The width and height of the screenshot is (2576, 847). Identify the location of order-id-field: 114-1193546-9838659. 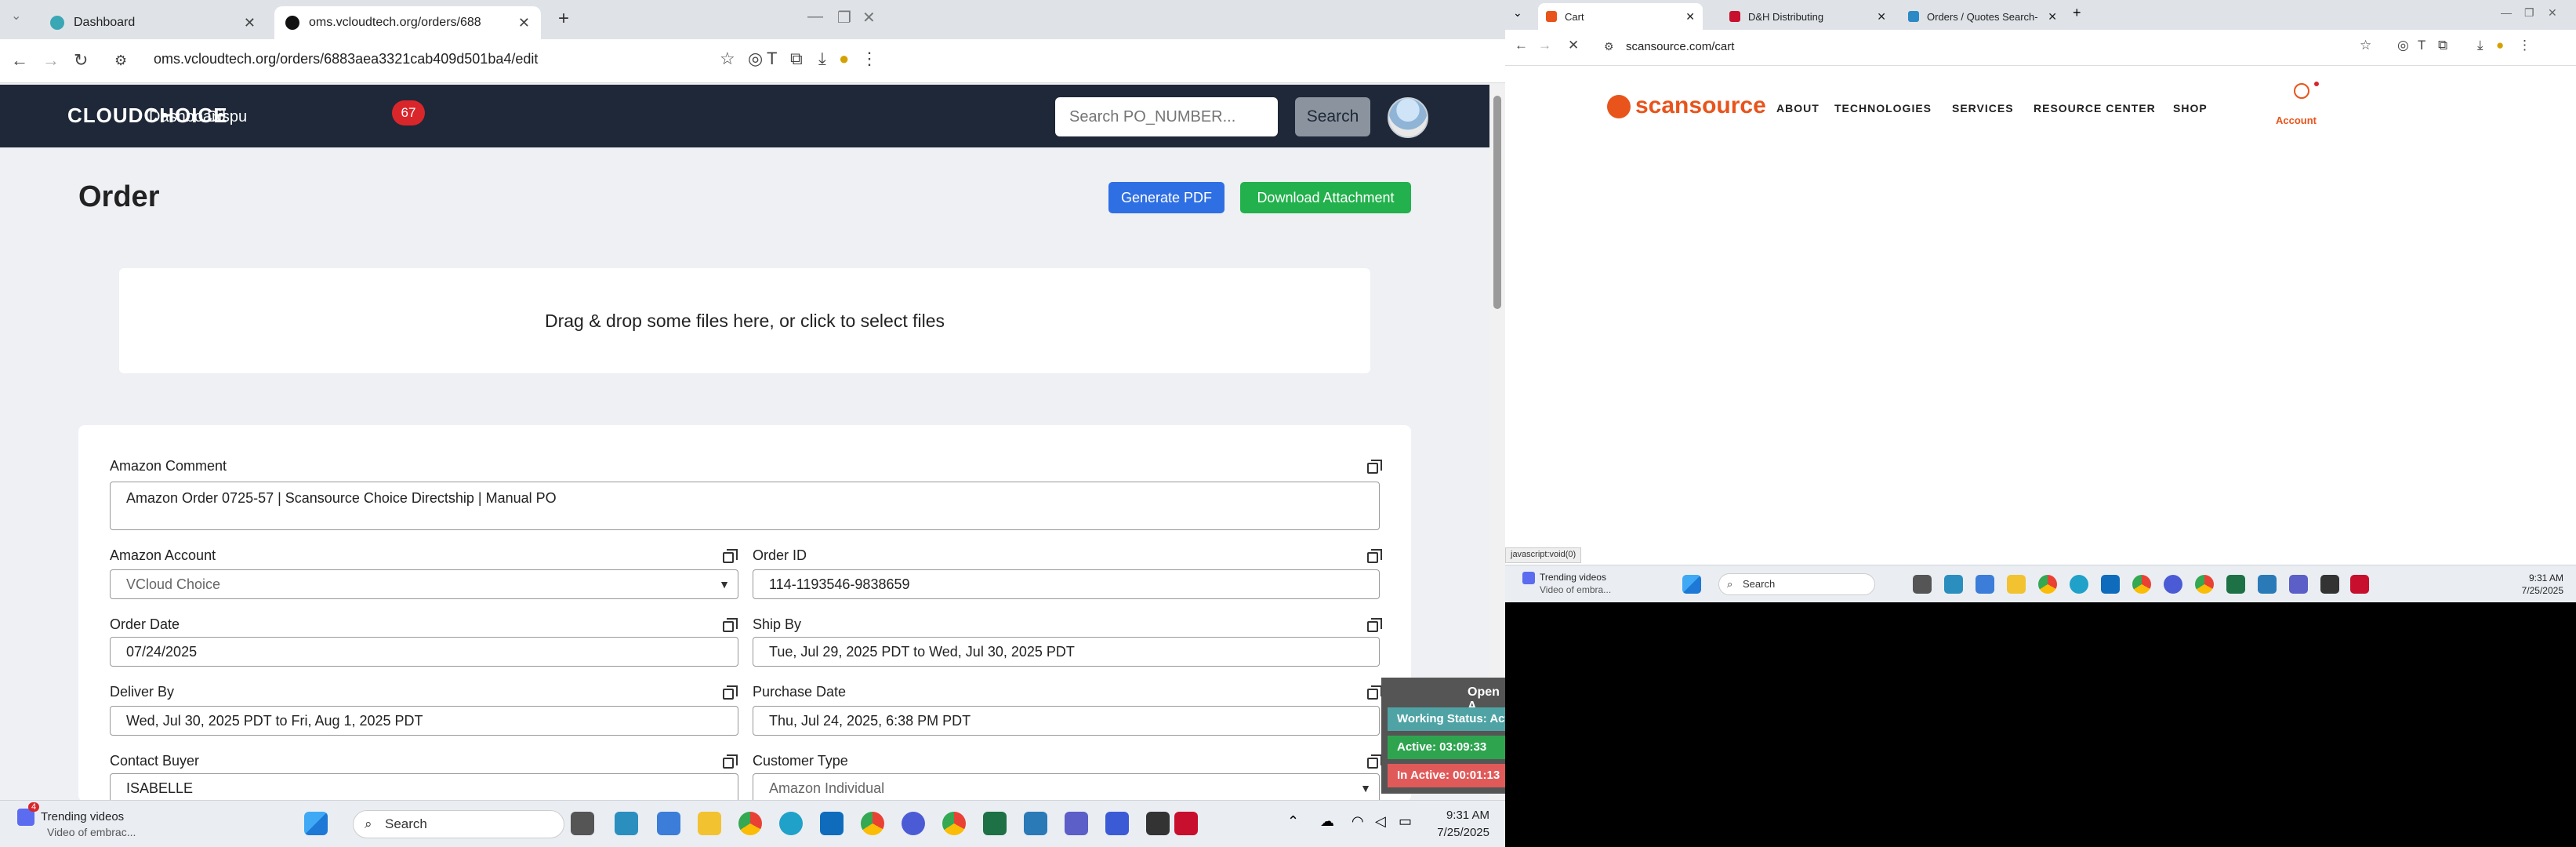
(1067, 584).